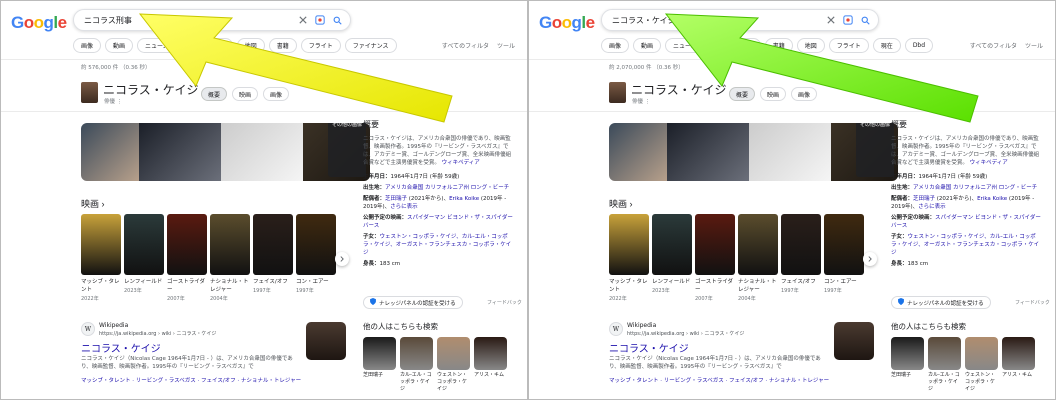  I want to click on chip-button: ニュース, so click(157, 45).